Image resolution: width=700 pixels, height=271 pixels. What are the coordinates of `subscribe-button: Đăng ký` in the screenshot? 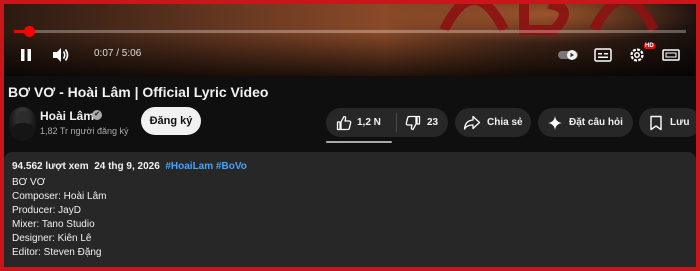 It's located at (171, 121).